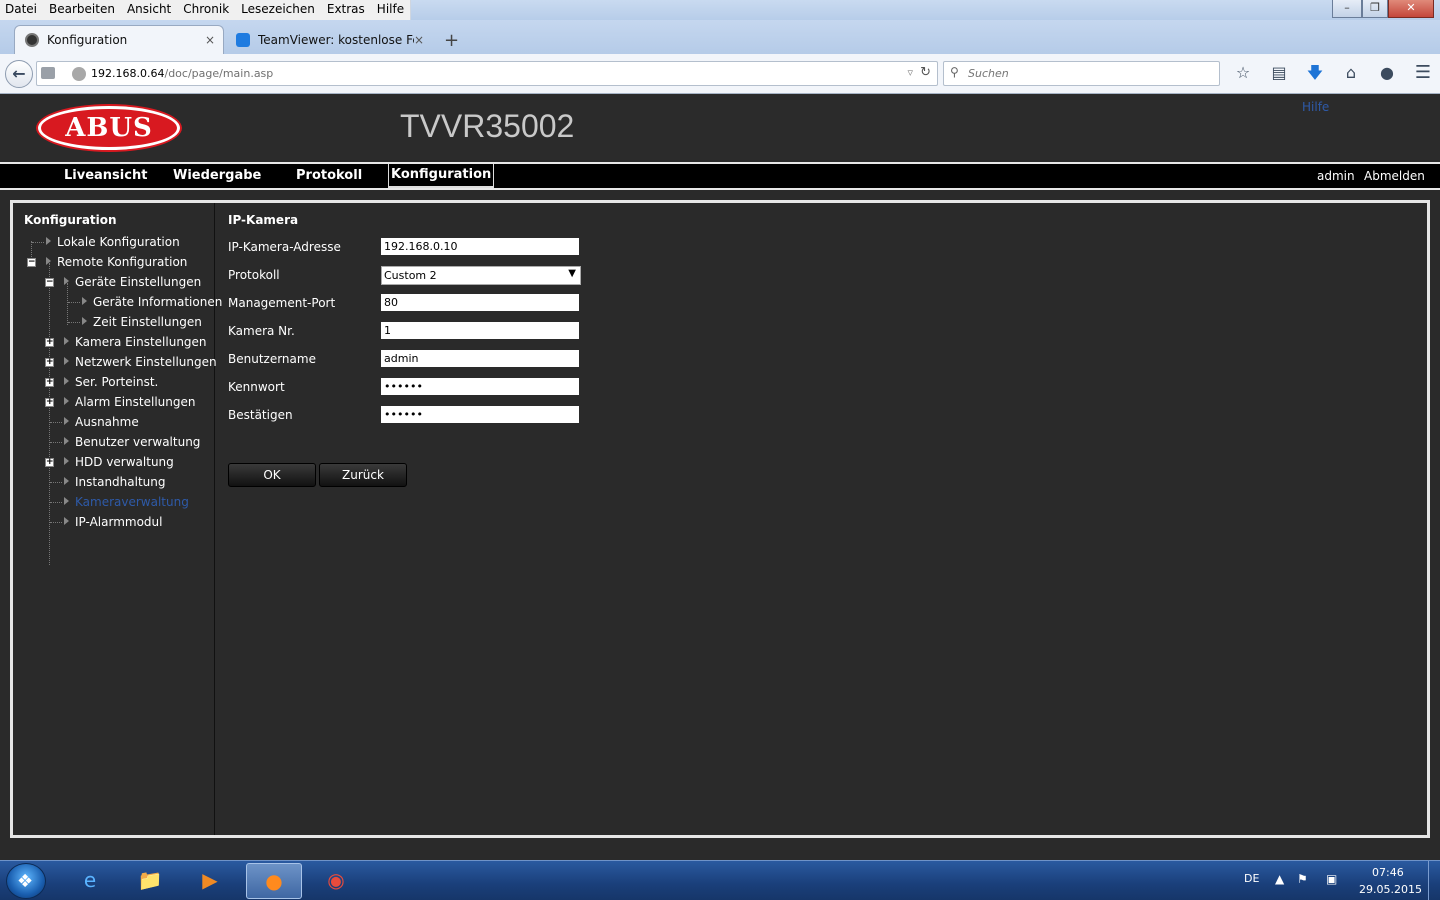  Describe the element at coordinates (82, 10) in the screenshot. I see `menu-bearbeiten: Bearbeiten` at that location.